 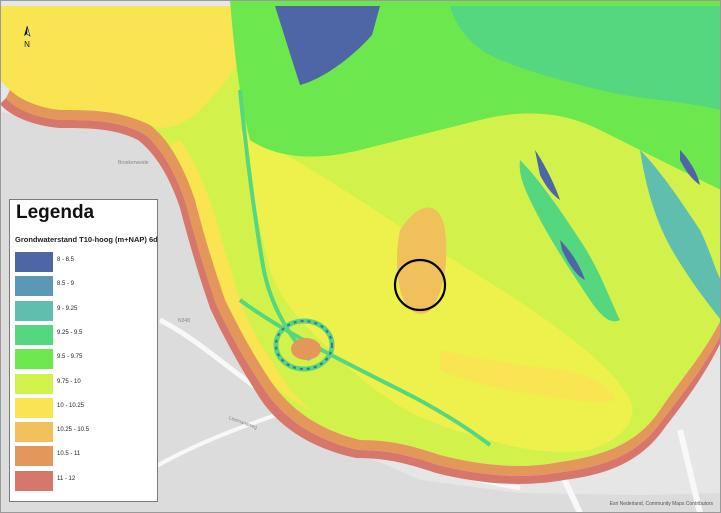 I want to click on legend-item: 10.25 - 10.5, so click(x=85, y=432).